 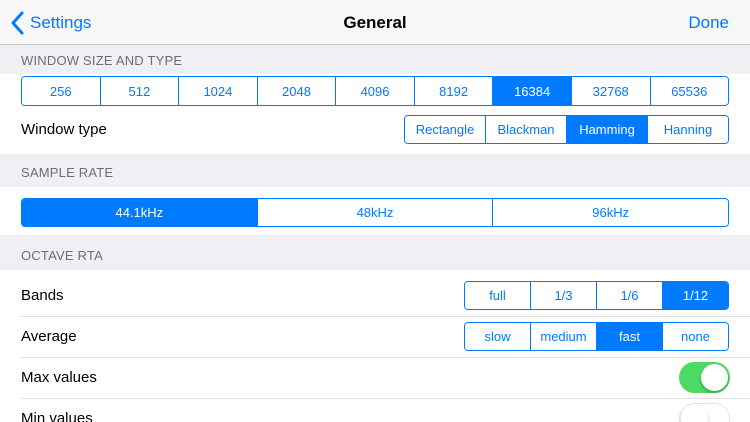 I want to click on segment-window-size-3: 2048, so click(x=296, y=91).